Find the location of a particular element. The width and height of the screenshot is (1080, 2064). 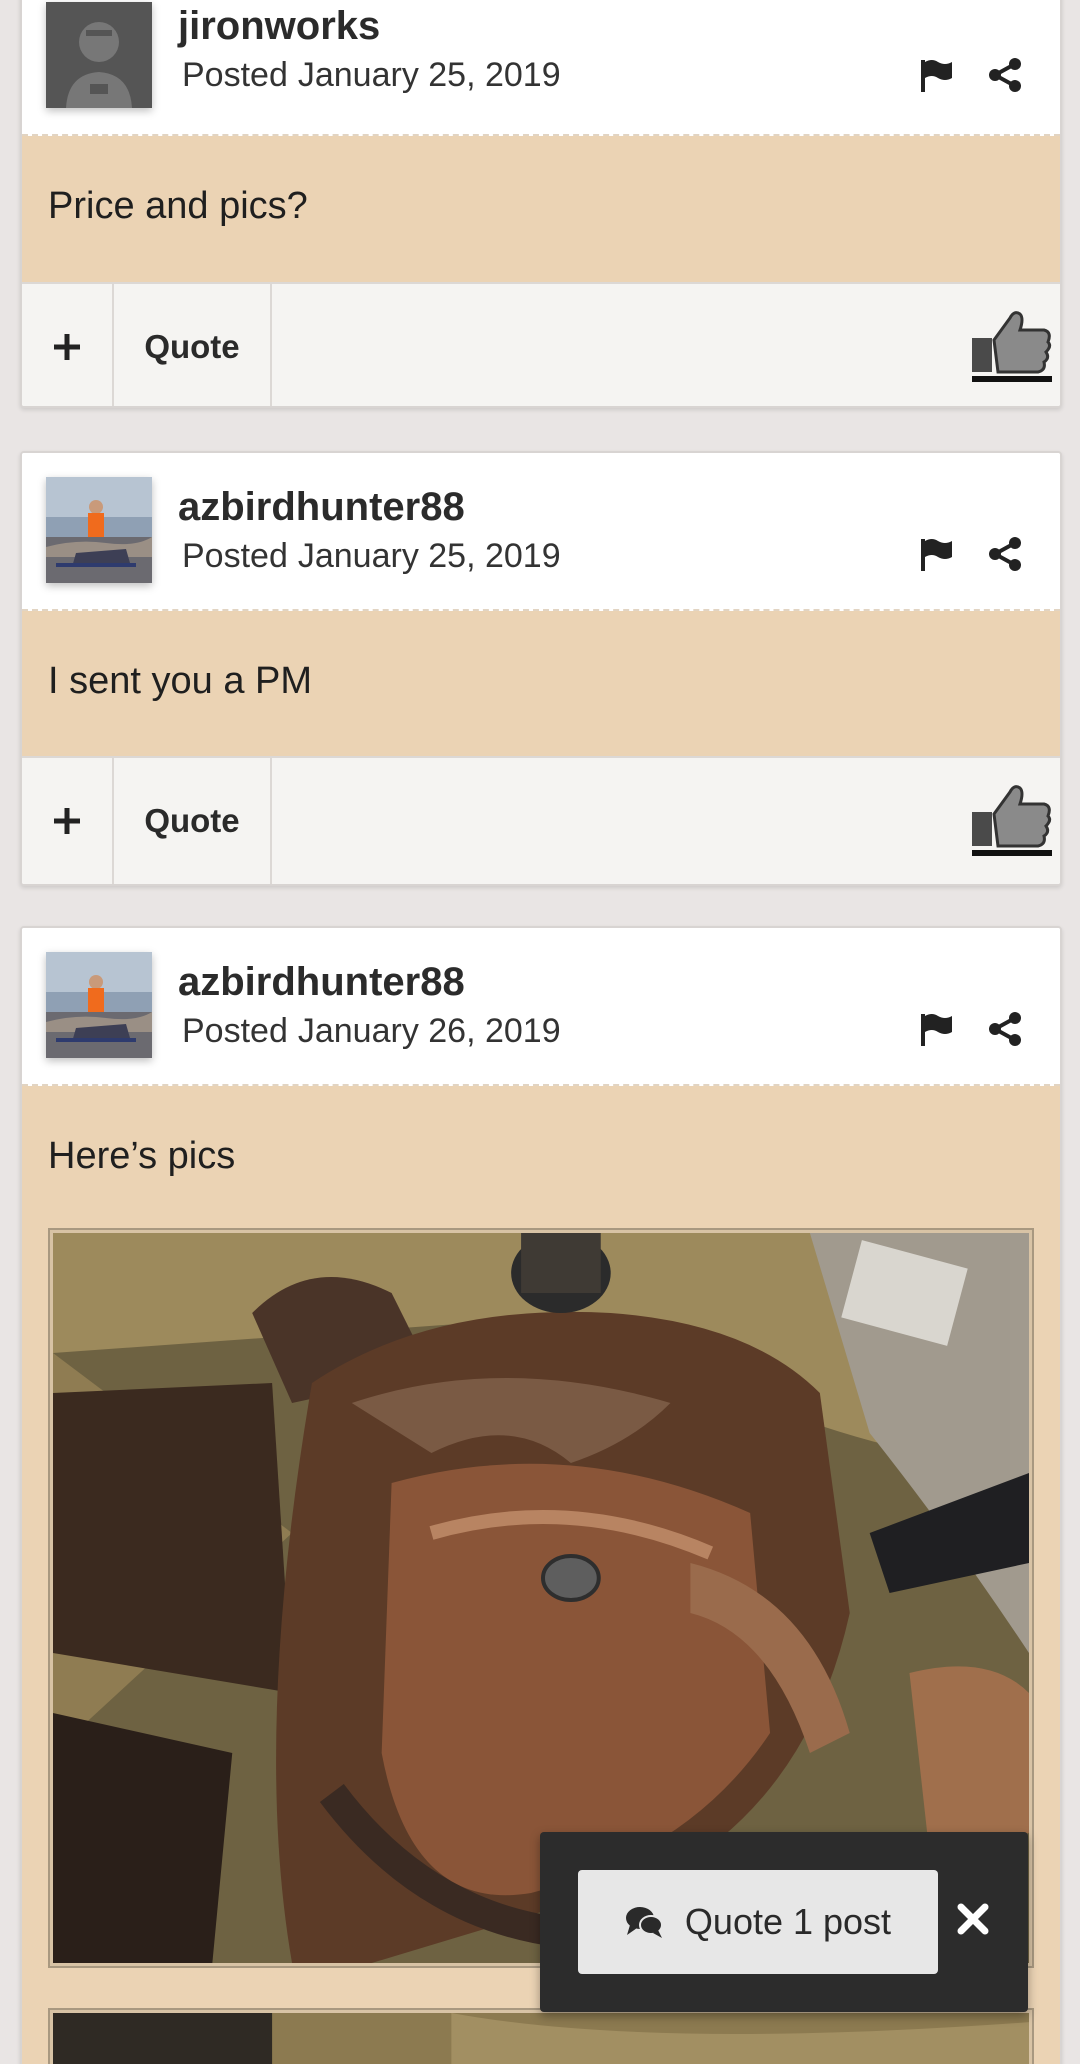

comments-icon is located at coordinates (644, 1922).